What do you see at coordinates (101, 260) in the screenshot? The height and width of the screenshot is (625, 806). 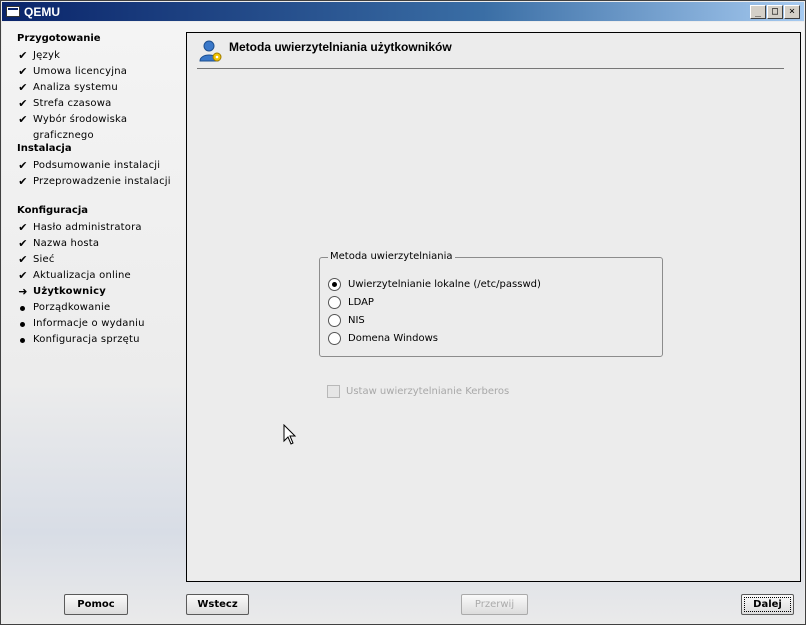 I see `step-item: ✔ Sieć` at bounding box center [101, 260].